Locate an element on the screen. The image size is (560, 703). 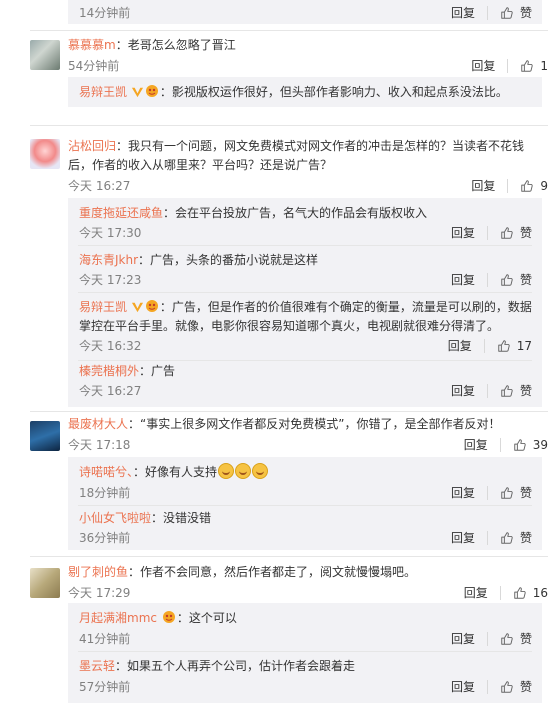
like-count: 39 is located at coordinates (540, 444).